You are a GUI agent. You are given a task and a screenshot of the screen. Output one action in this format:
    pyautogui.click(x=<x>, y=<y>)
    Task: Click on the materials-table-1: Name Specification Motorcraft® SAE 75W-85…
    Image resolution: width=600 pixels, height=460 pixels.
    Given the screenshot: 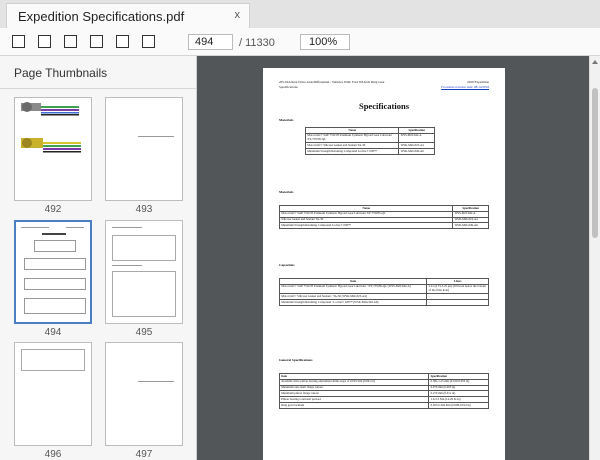 What is the action you would take?
    pyautogui.click(x=369, y=141)
    